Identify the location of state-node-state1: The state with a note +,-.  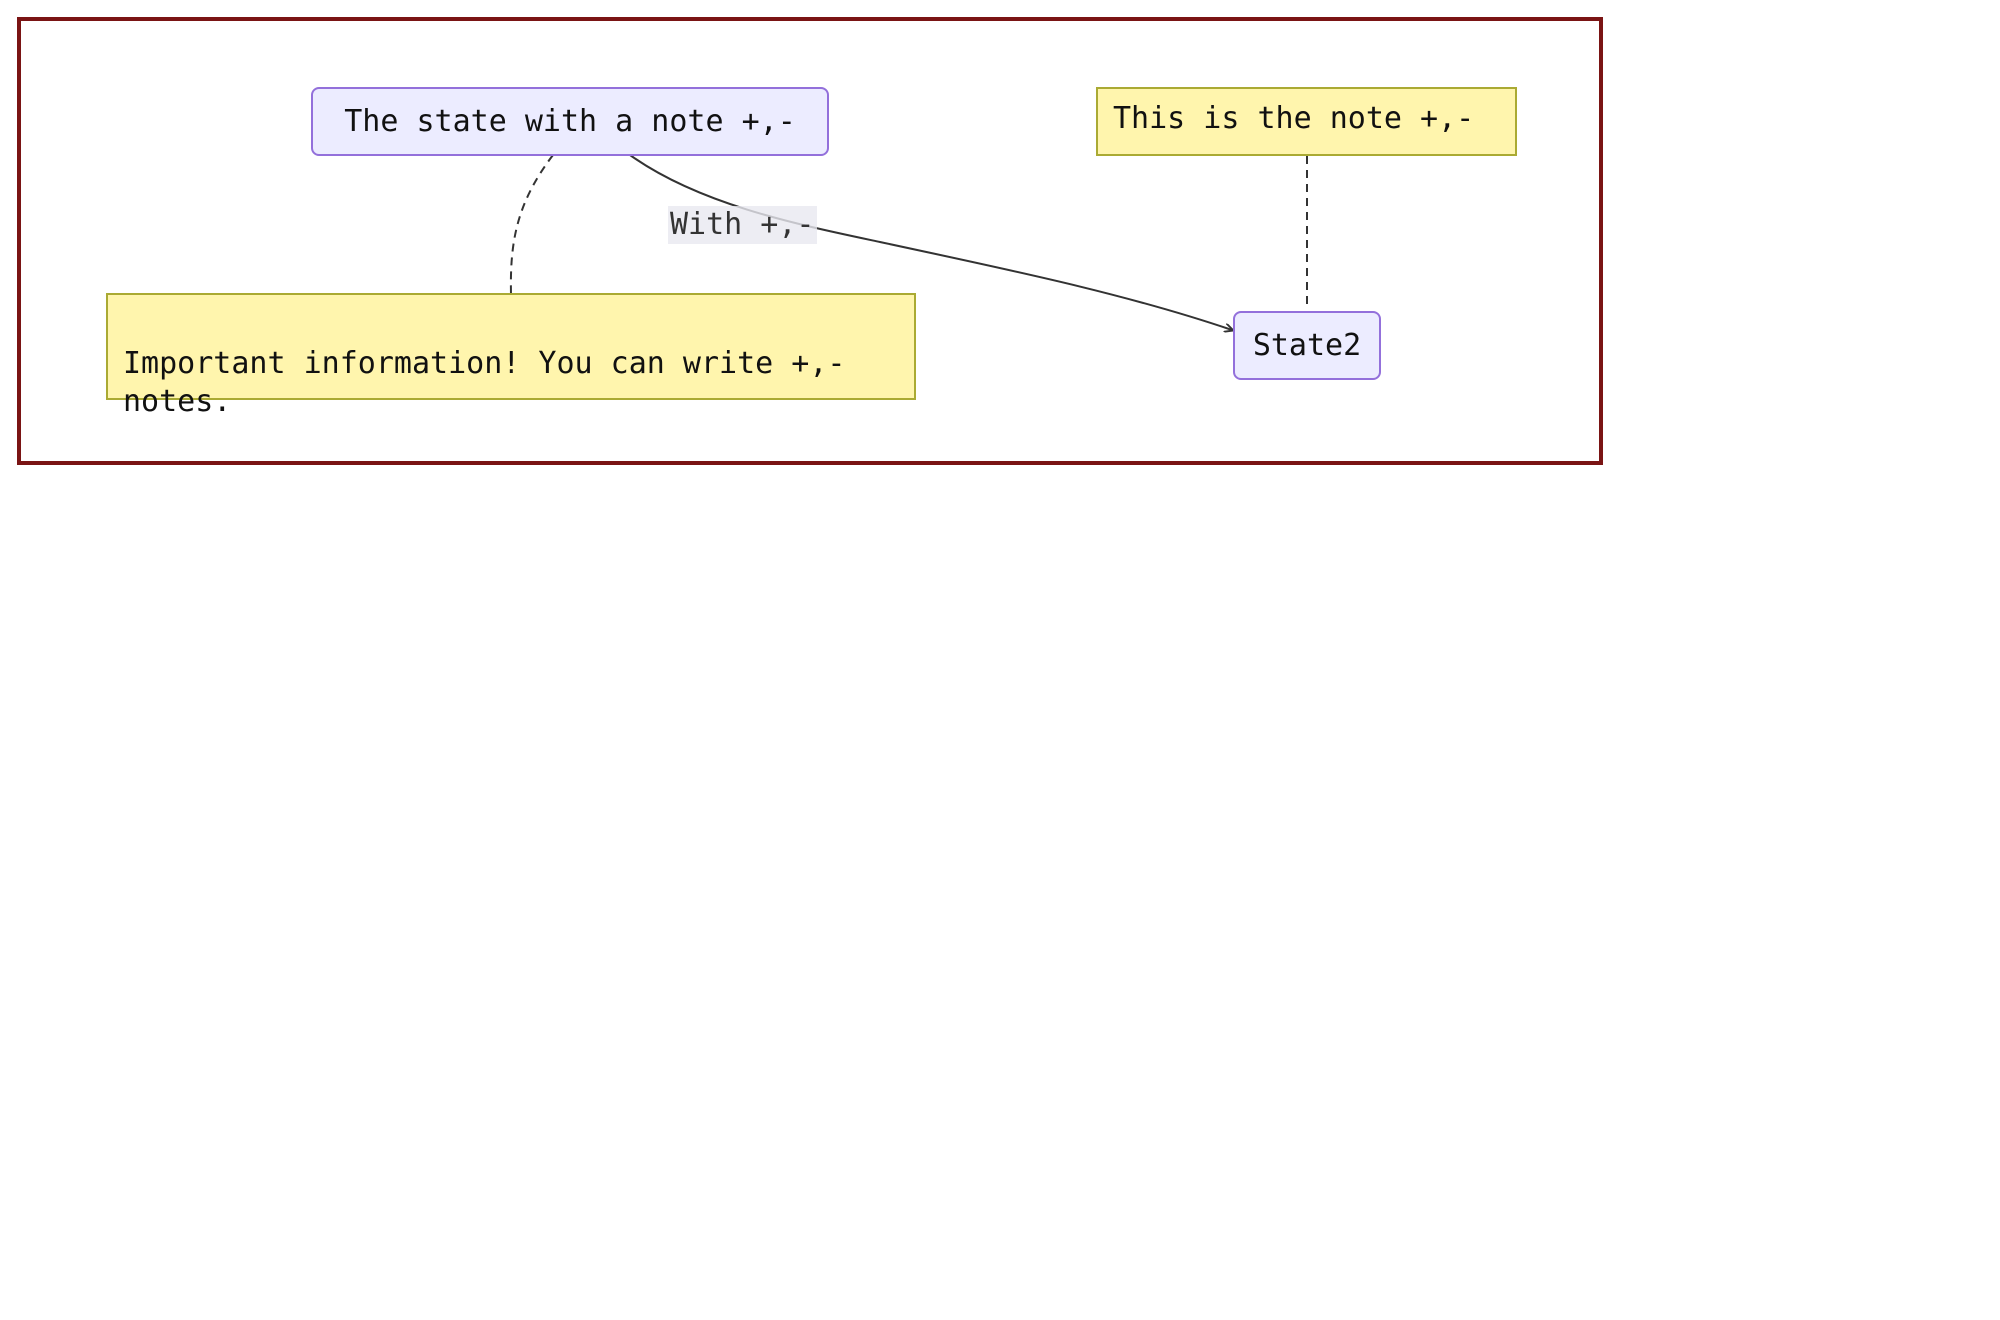
(570, 121).